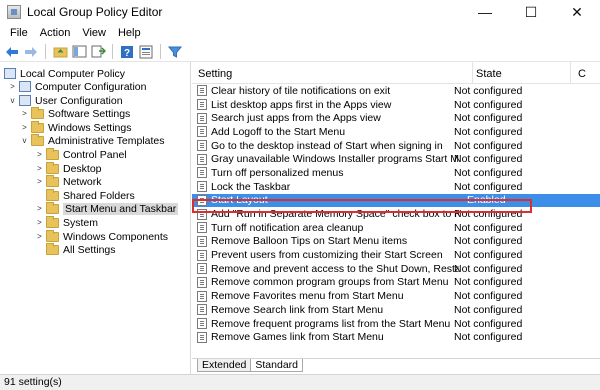  I want to click on tree-user-configuration: v User Configuration, so click(65, 100).